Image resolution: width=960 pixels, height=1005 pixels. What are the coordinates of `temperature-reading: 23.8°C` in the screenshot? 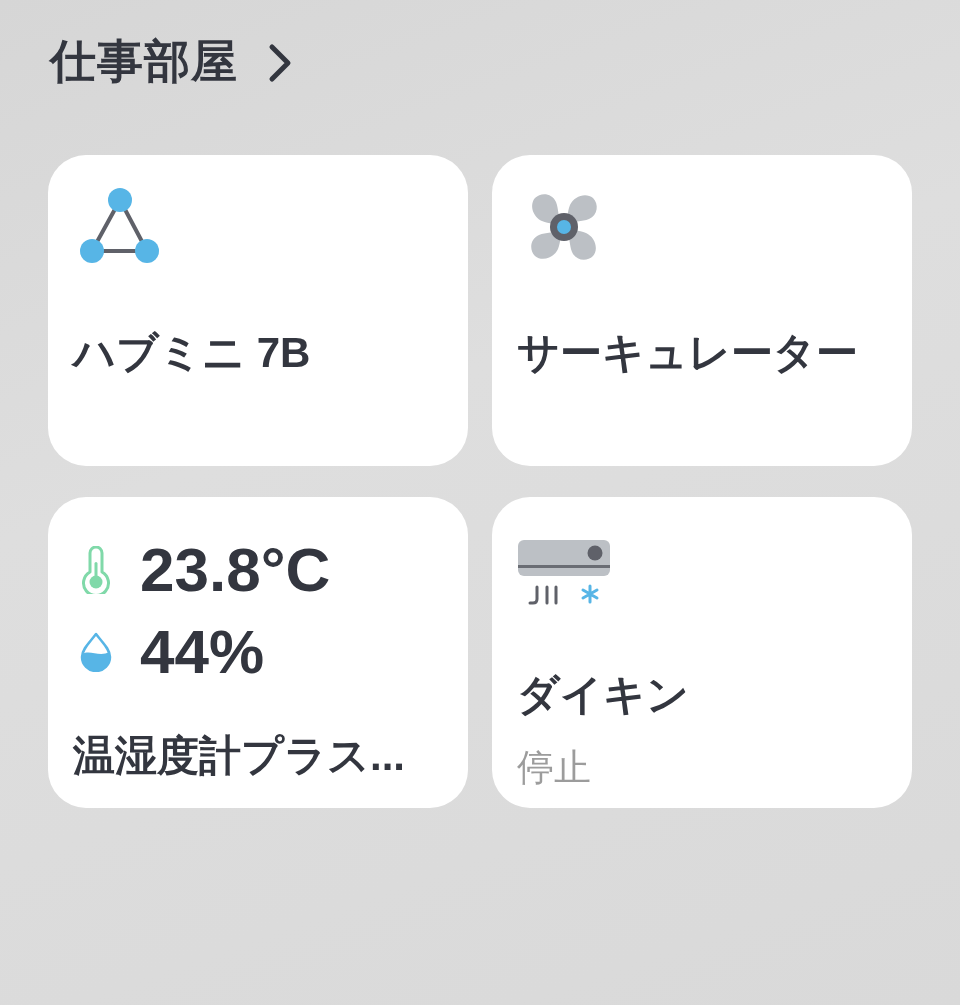 It's located at (235, 570).